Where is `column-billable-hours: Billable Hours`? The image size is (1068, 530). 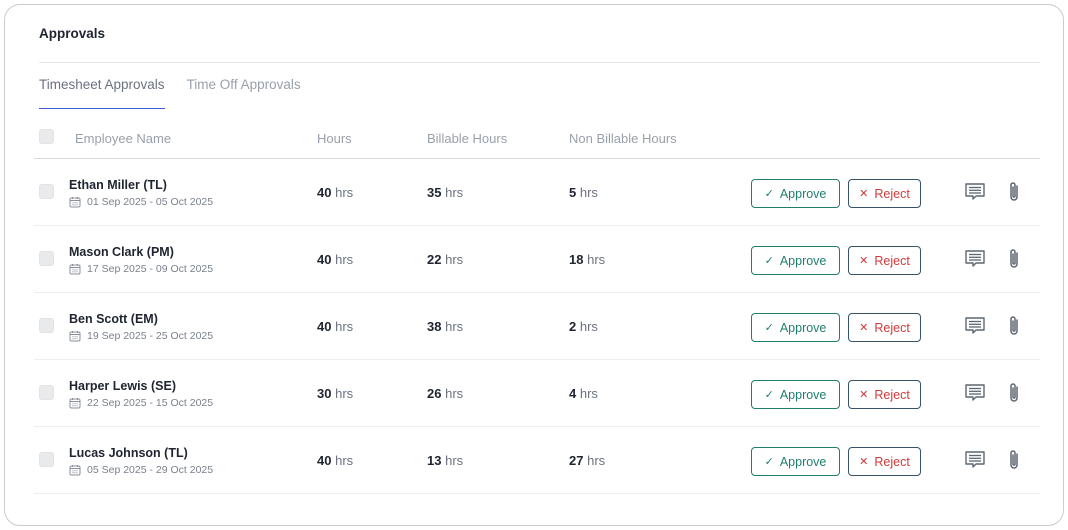 column-billable-hours: Billable Hours is located at coordinates (467, 138).